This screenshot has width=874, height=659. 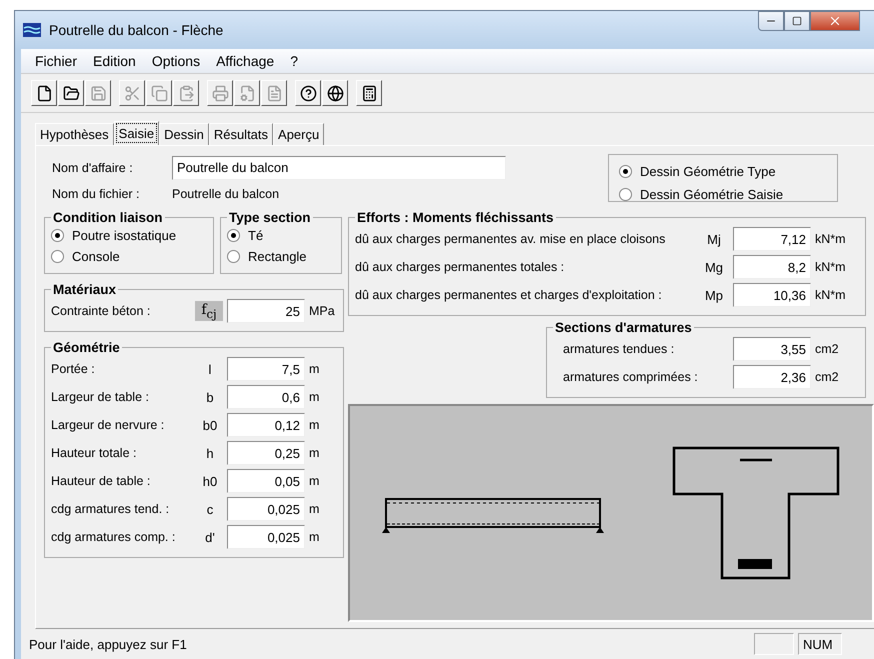 I want to click on input-field: 7,12, so click(x=772, y=239).